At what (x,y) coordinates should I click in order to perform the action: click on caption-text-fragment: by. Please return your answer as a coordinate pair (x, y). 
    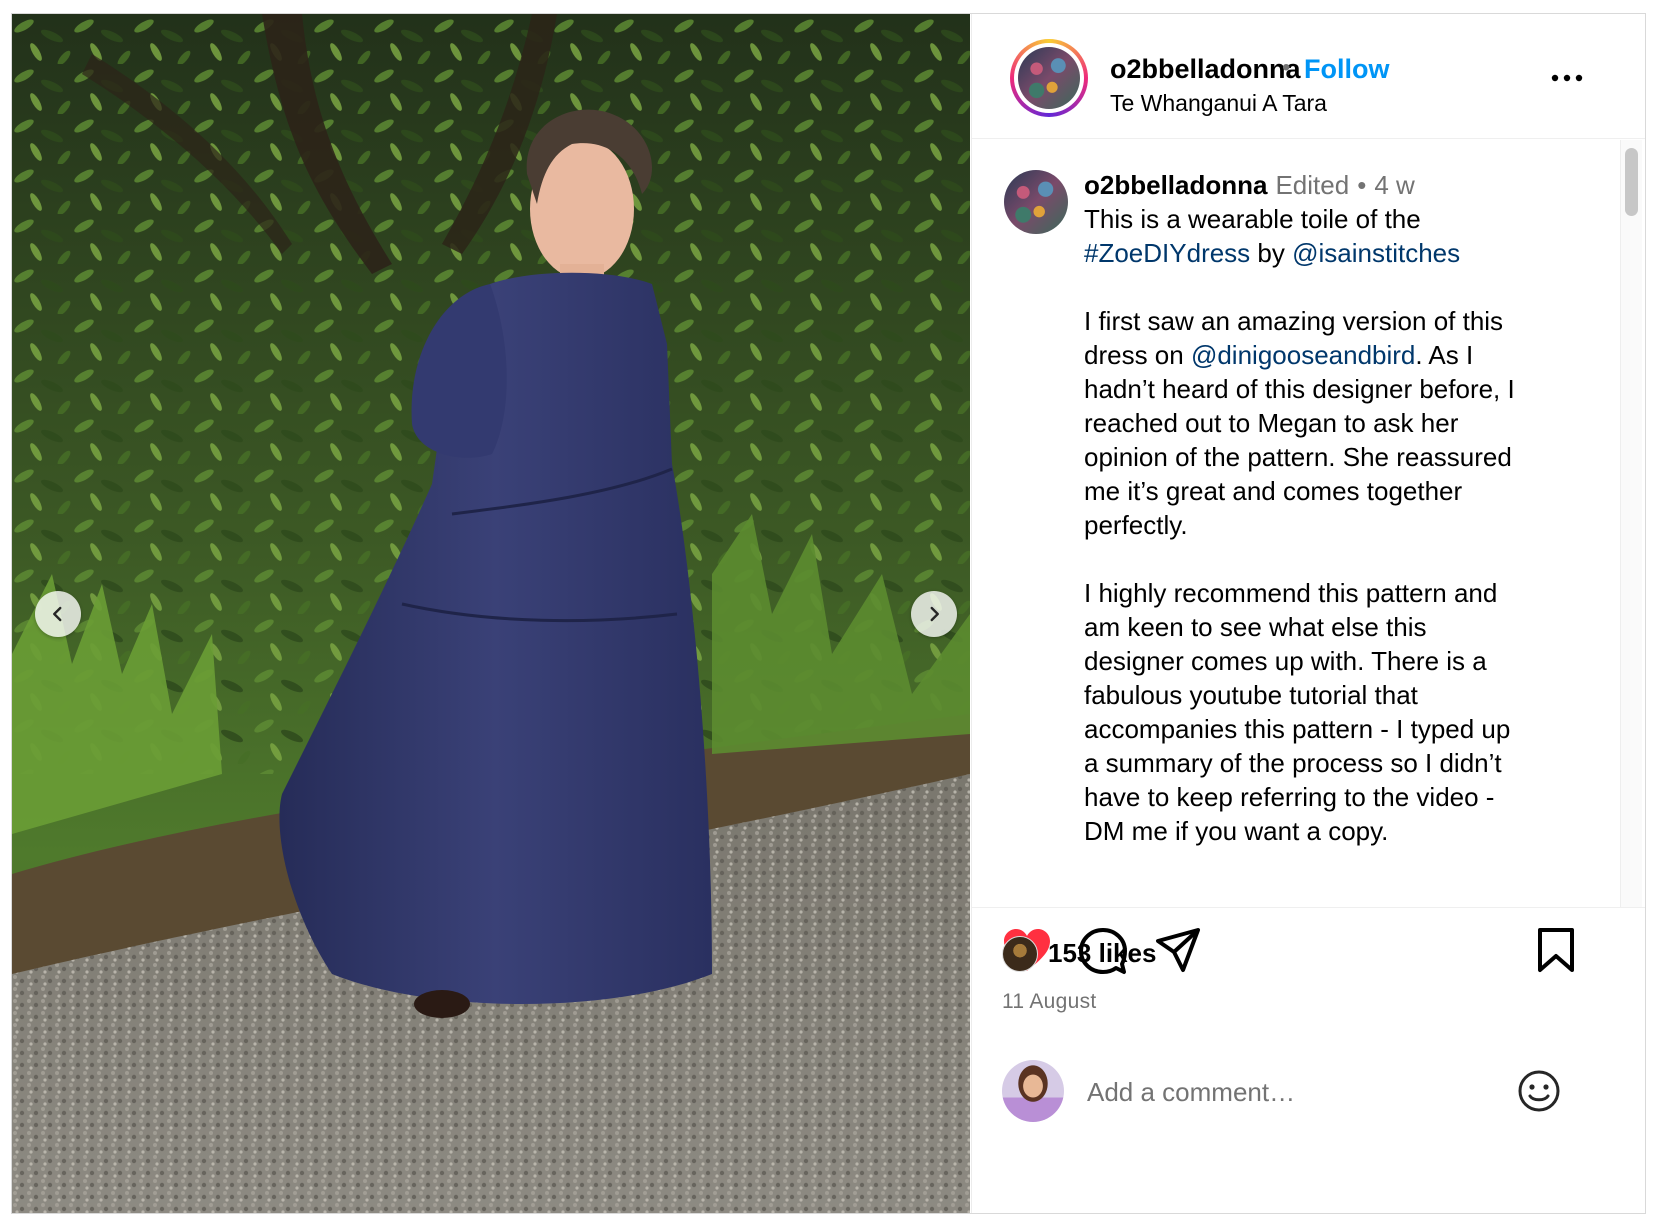
    Looking at the image, I should click on (1271, 253).